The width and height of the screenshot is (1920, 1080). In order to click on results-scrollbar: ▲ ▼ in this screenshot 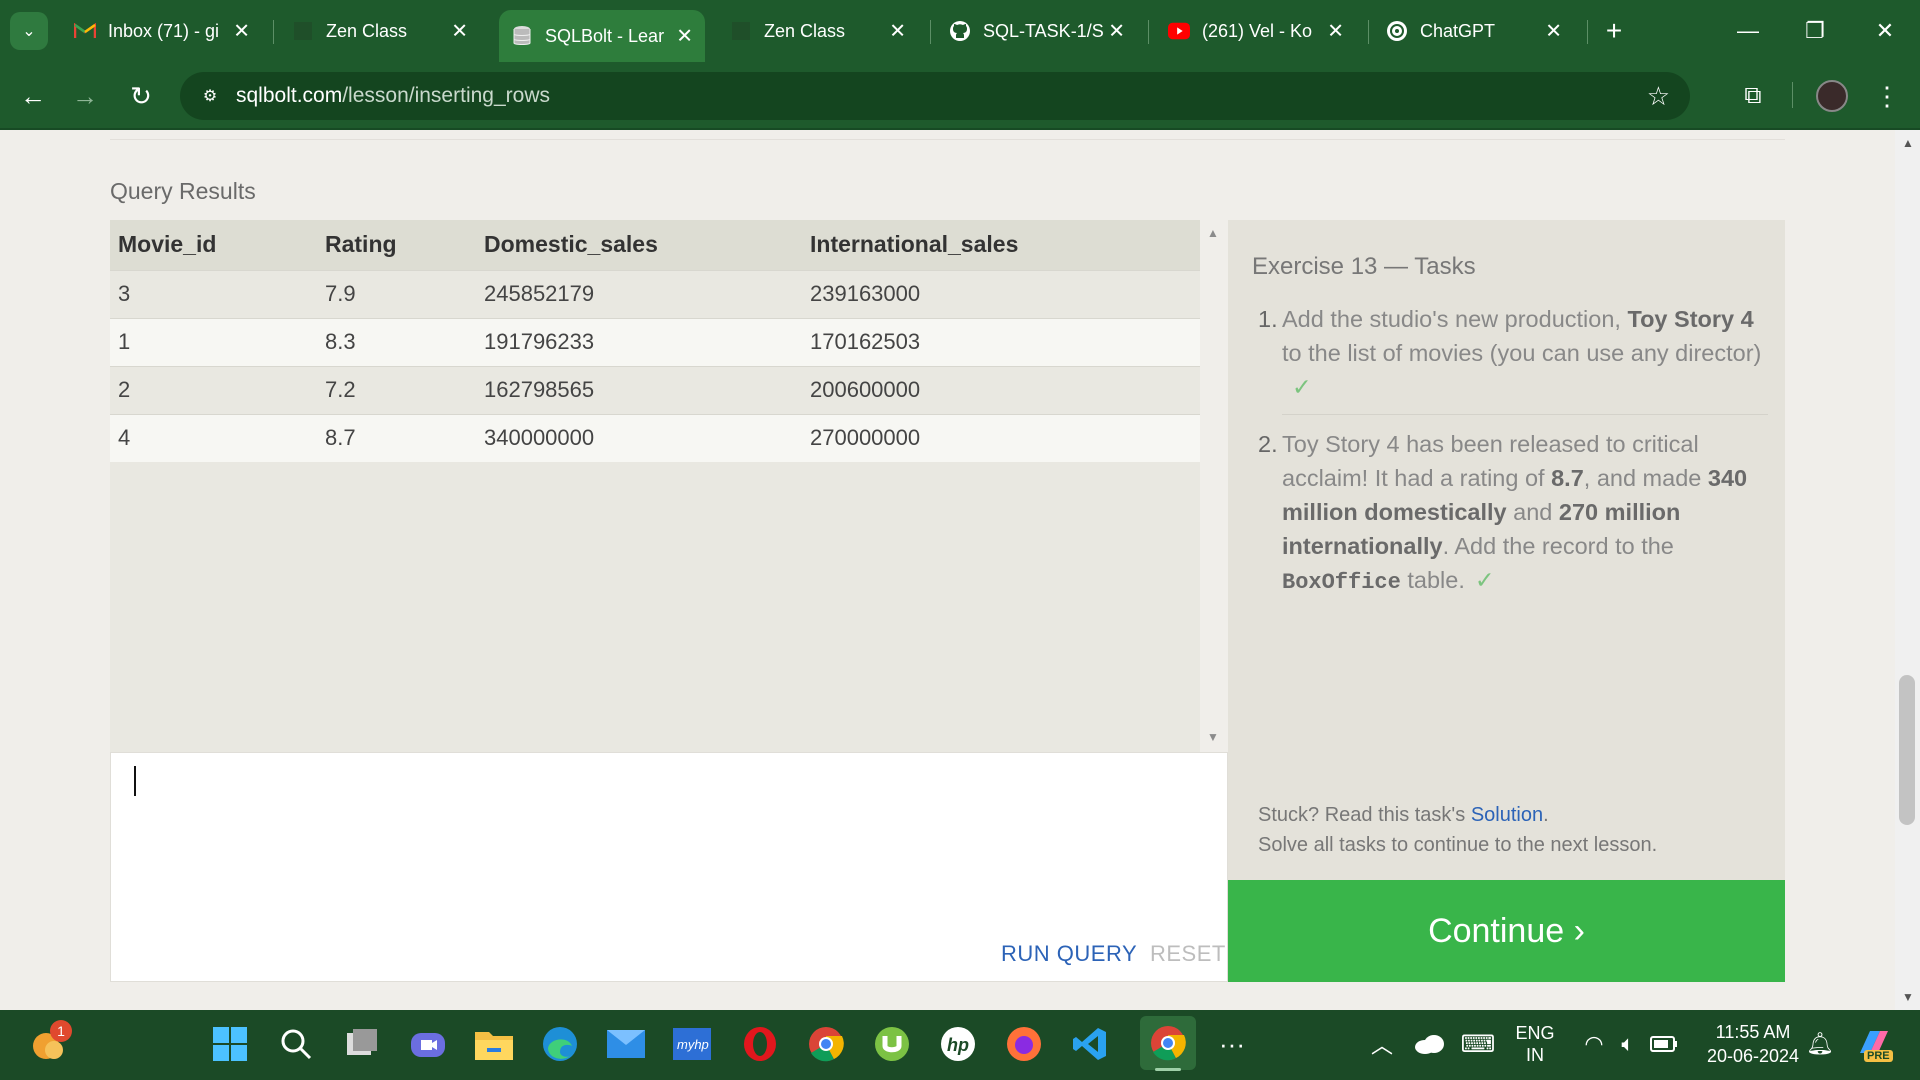, I will do `click(1214, 486)`.